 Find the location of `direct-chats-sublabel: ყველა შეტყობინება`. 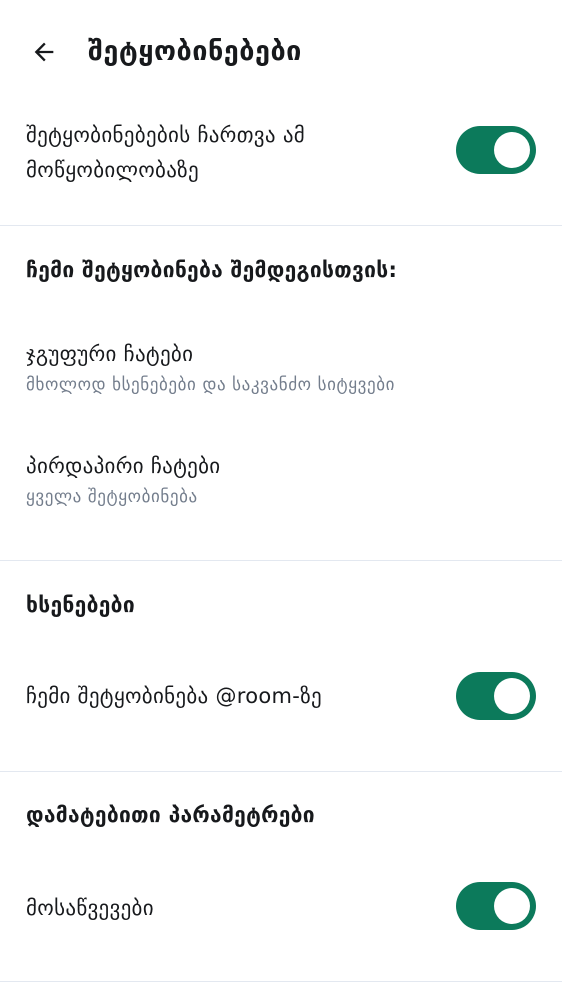

direct-chats-sublabel: ყველა შეტყობინება is located at coordinates (112, 497).